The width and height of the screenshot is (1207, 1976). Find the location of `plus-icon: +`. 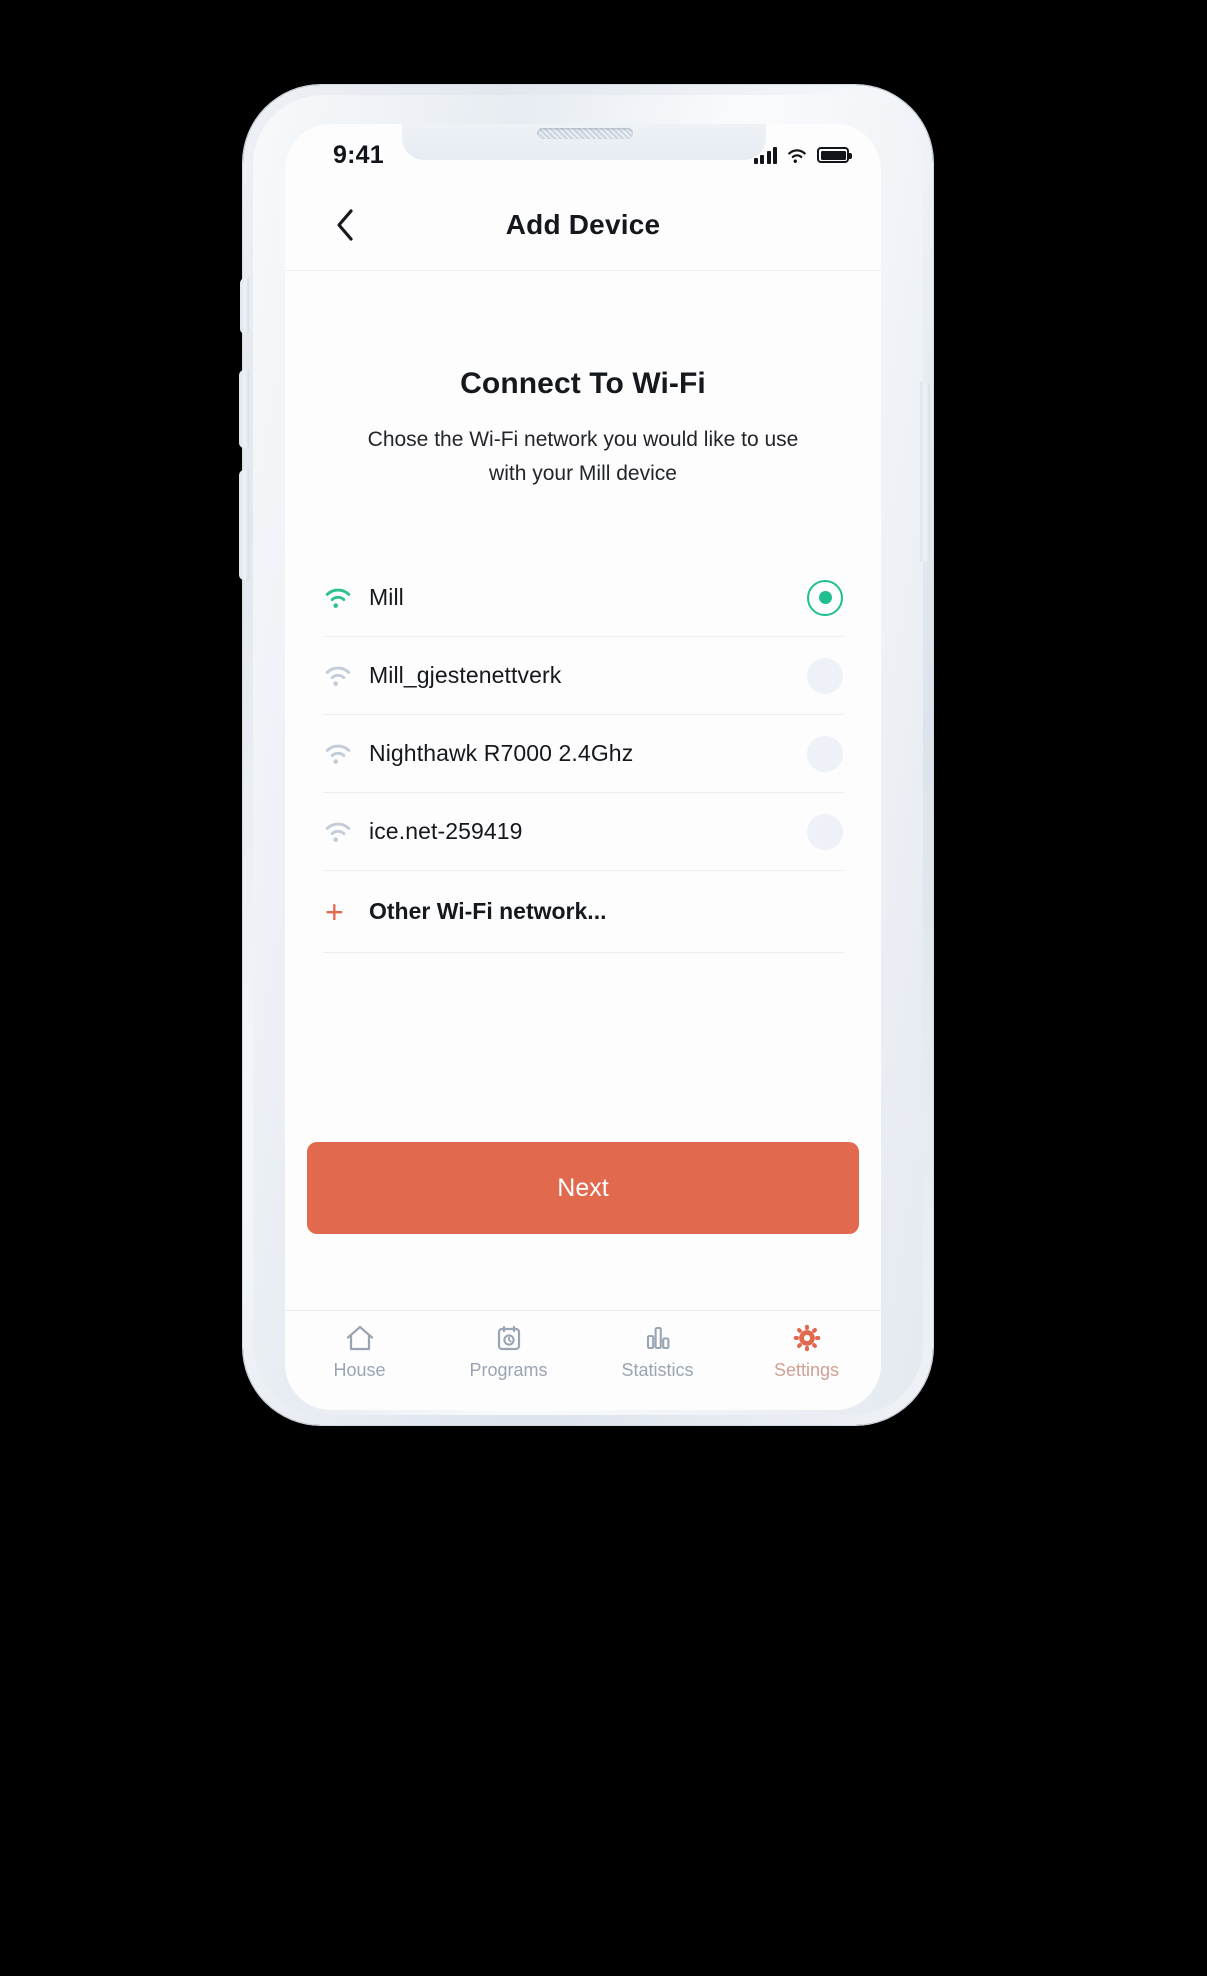

plus-icon: + is located at coordinates (334, 911).